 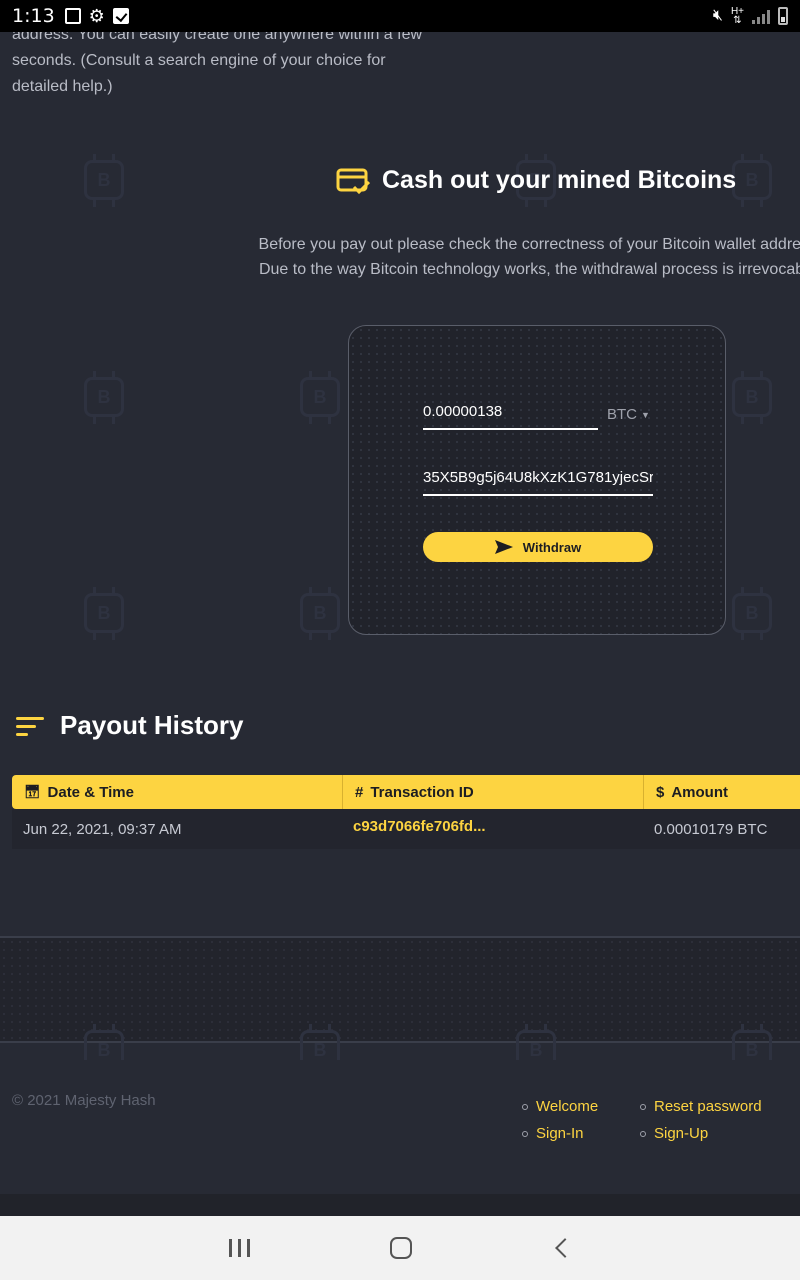 I want to click on footer-link-label: Sign-Up, so click(x=681, y=1133).